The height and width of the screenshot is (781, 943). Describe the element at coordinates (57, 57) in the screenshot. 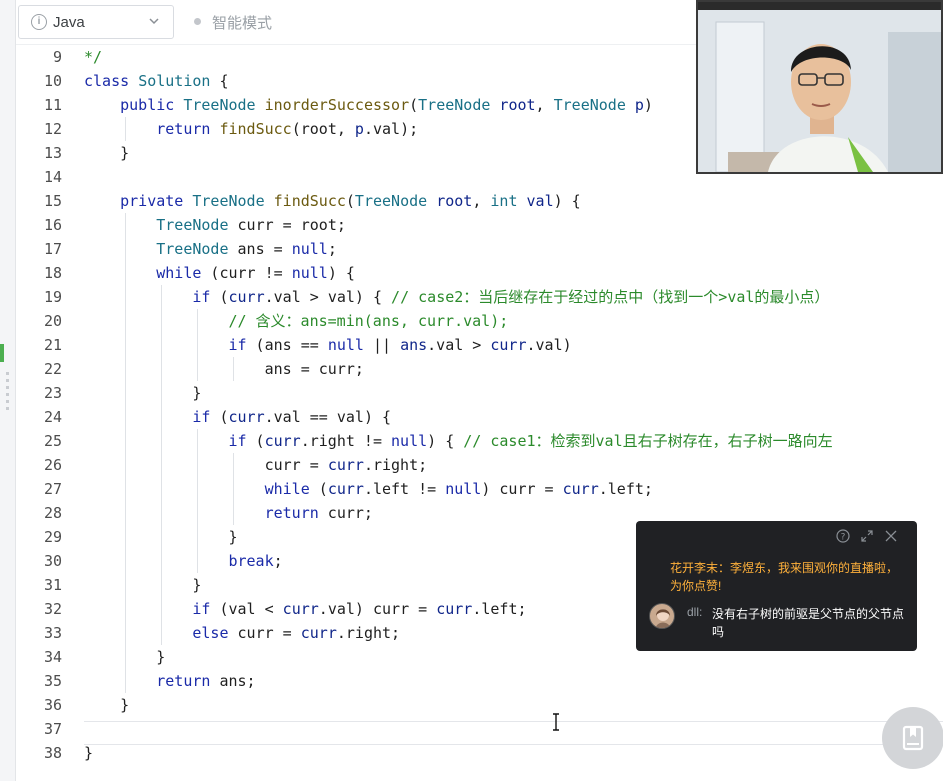

I see `line-number: 9` at that location.